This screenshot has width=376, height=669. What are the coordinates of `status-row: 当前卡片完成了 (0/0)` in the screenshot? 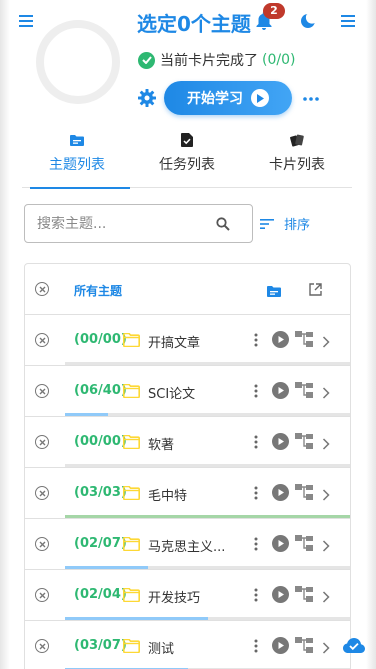 It's located at (216, 60).